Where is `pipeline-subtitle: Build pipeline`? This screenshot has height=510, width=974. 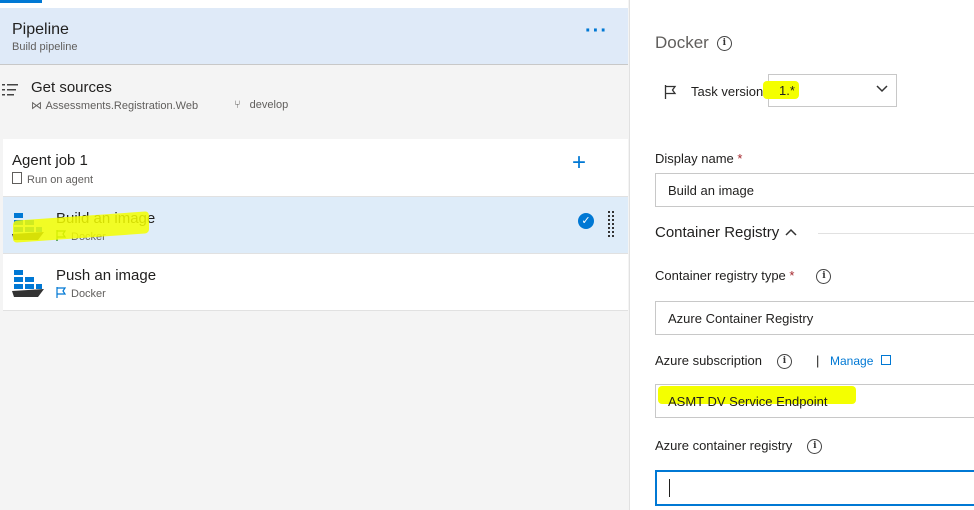
pipeline-subtitle: Build pipeline is located at coordinates (45, 47).